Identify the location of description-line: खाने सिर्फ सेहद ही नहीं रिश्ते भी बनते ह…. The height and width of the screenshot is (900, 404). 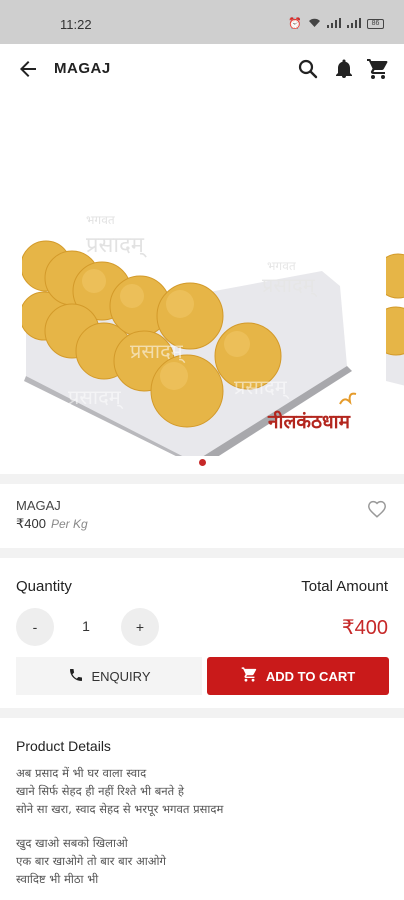
(100, 791).